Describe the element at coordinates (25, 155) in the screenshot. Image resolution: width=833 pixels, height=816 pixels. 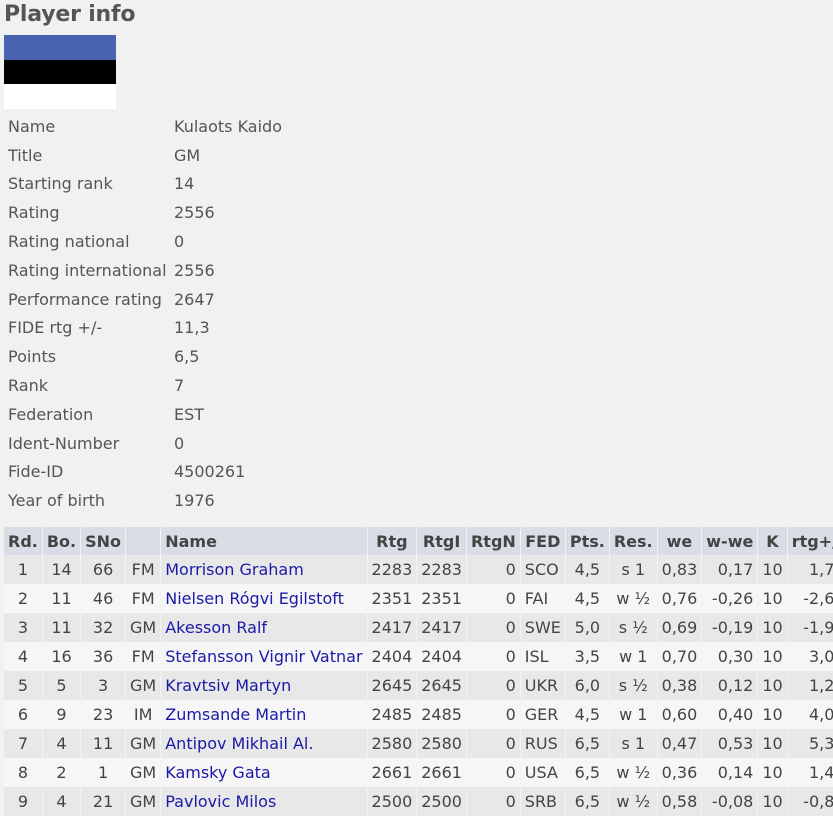
I see `info-label: Title` at that location.